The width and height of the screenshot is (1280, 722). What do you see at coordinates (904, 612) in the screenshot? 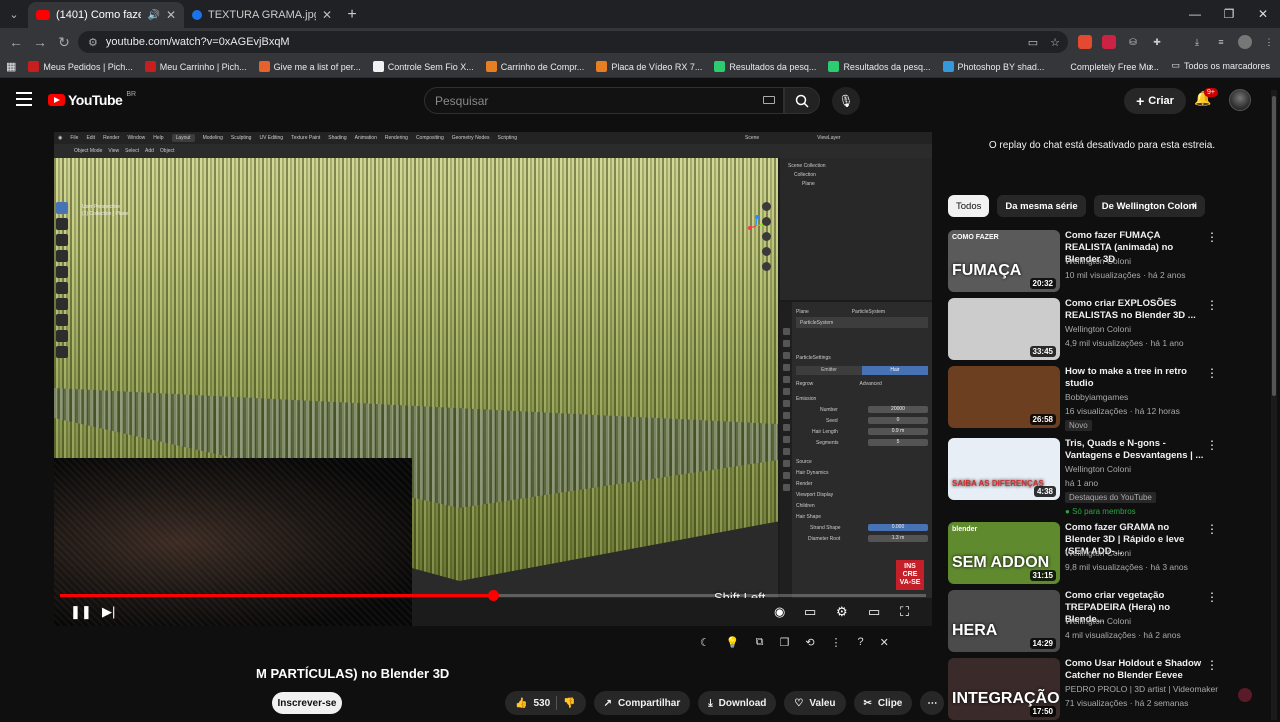
I see `fullscreen-icon: ⛶` at bounding box center [904, 612].